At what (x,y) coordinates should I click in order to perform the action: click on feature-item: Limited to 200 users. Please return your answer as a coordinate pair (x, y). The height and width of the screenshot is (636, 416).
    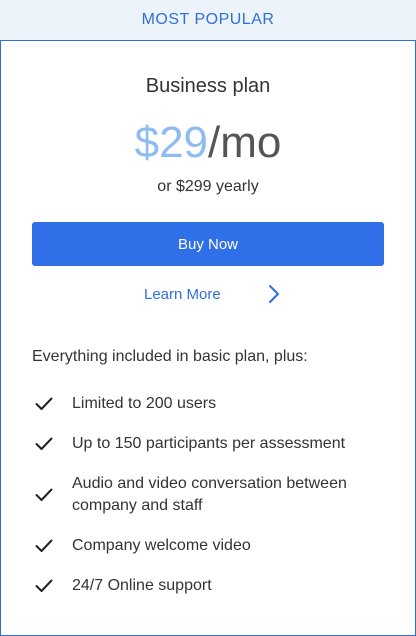
    Looking at the image, I should click on (207, 404).